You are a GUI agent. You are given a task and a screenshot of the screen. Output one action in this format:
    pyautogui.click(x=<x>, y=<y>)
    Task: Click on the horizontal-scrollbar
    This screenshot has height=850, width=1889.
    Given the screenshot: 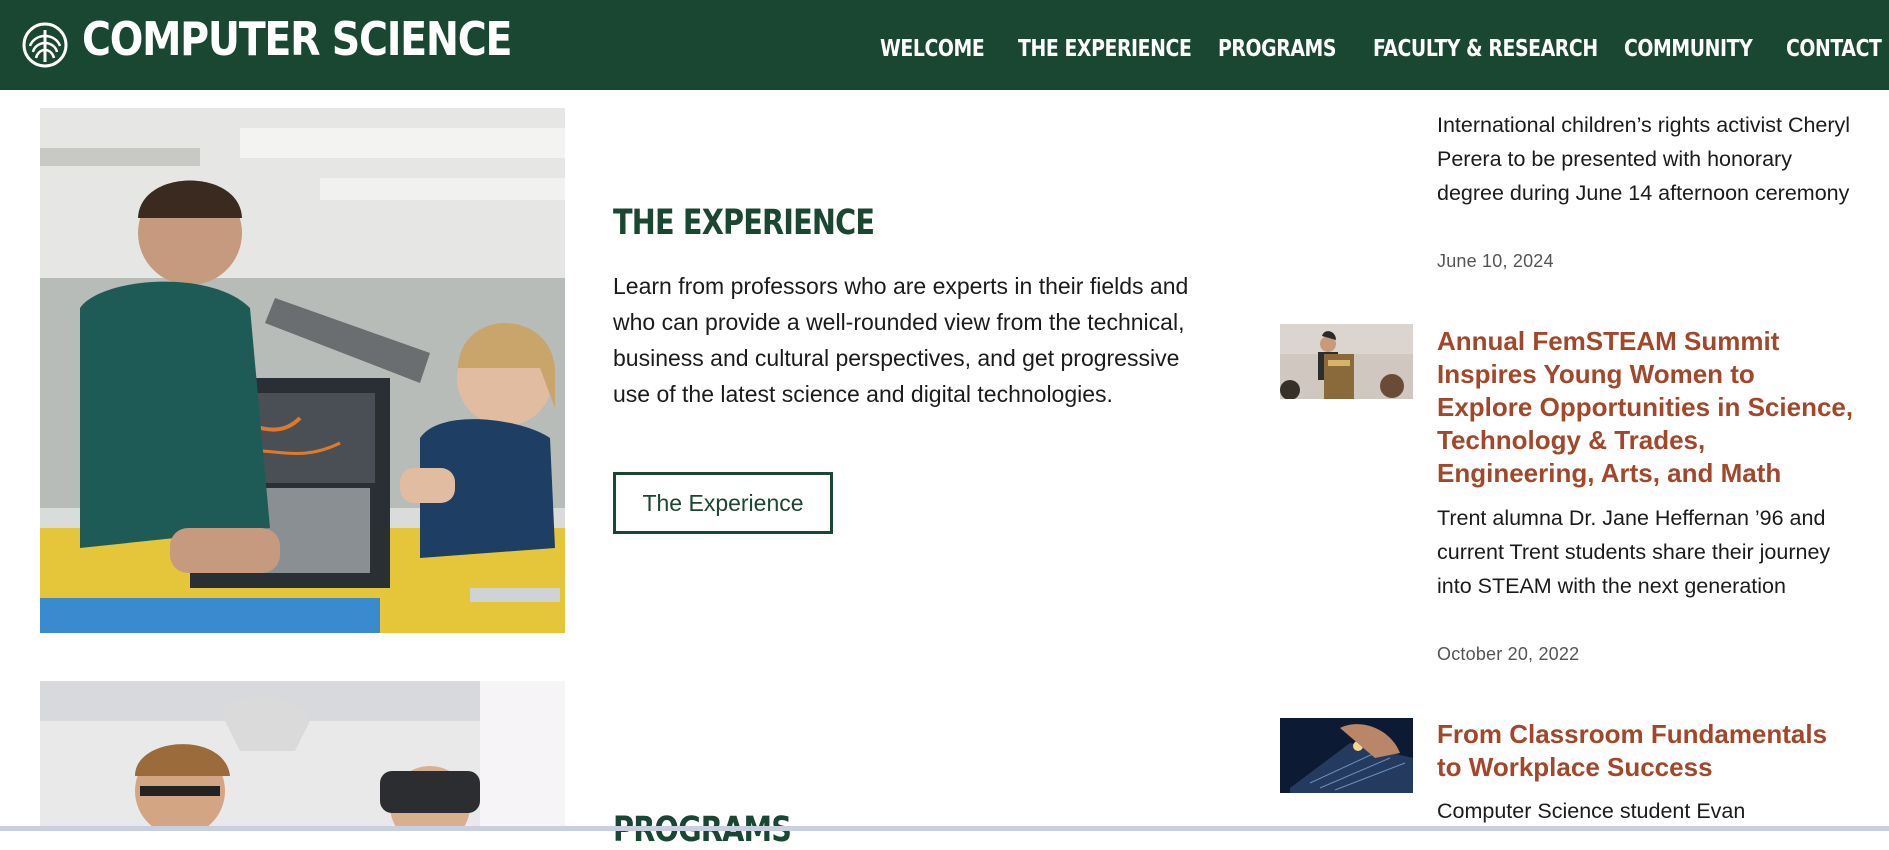 What is the action you would take?
    pyautogui.click(x=944, y=828)
    